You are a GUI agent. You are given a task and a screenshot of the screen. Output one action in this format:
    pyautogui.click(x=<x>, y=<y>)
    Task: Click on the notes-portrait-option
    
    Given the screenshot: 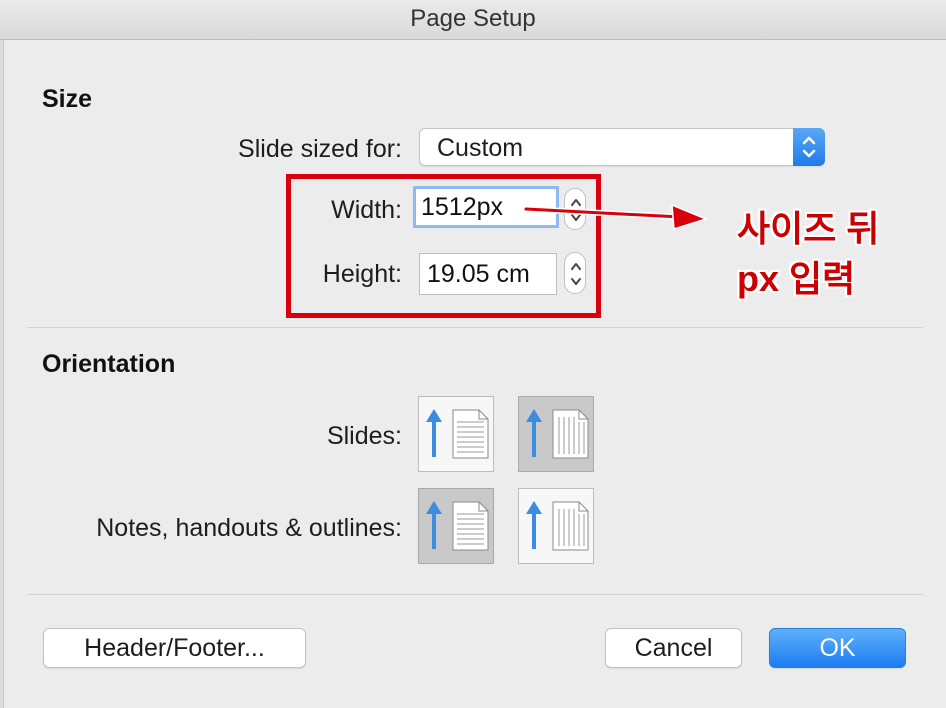 What is the action you would take?
    pyautogui.click(x=456, y=526)
    